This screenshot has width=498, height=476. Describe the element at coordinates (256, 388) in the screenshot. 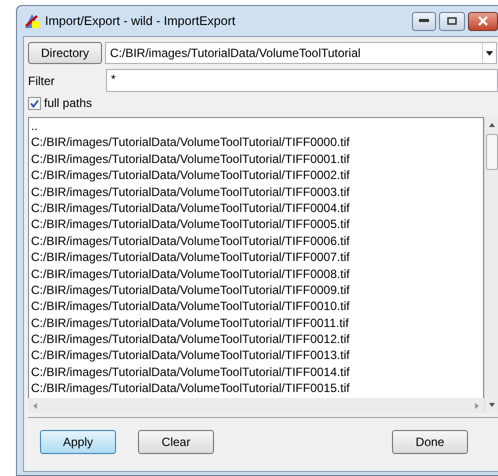

I see `file-list-item: C:/BIR/images/TutorialData/VolumeToolTutorial/TIFF0015.tif` at that location.